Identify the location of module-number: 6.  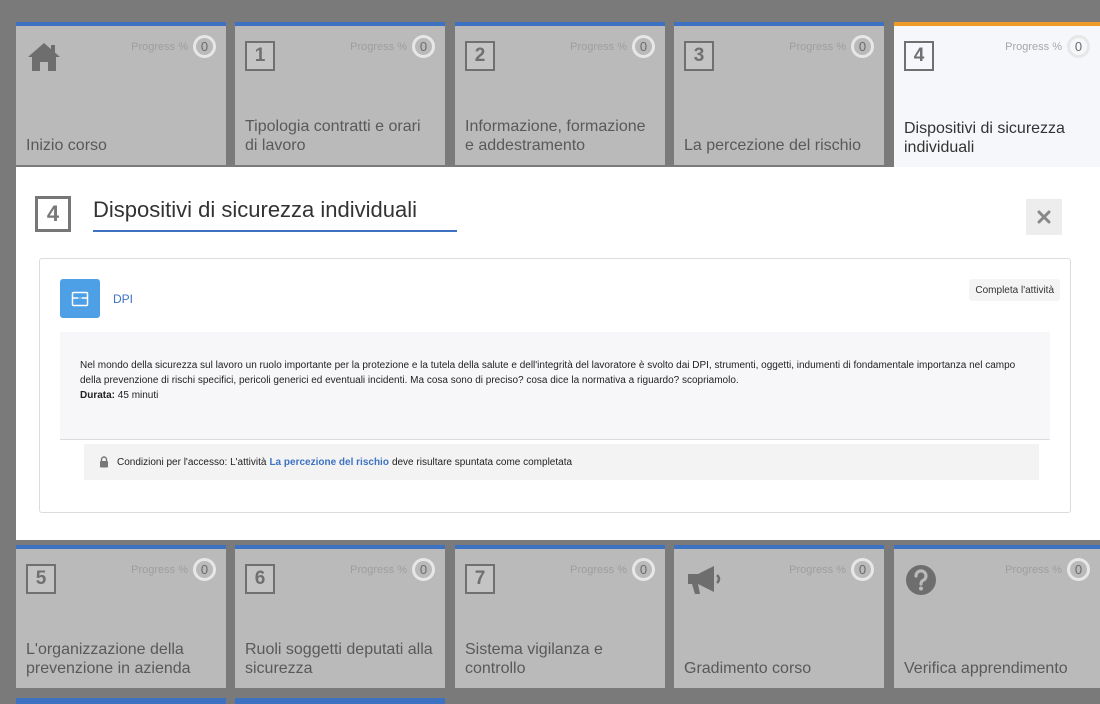
(260, 579).